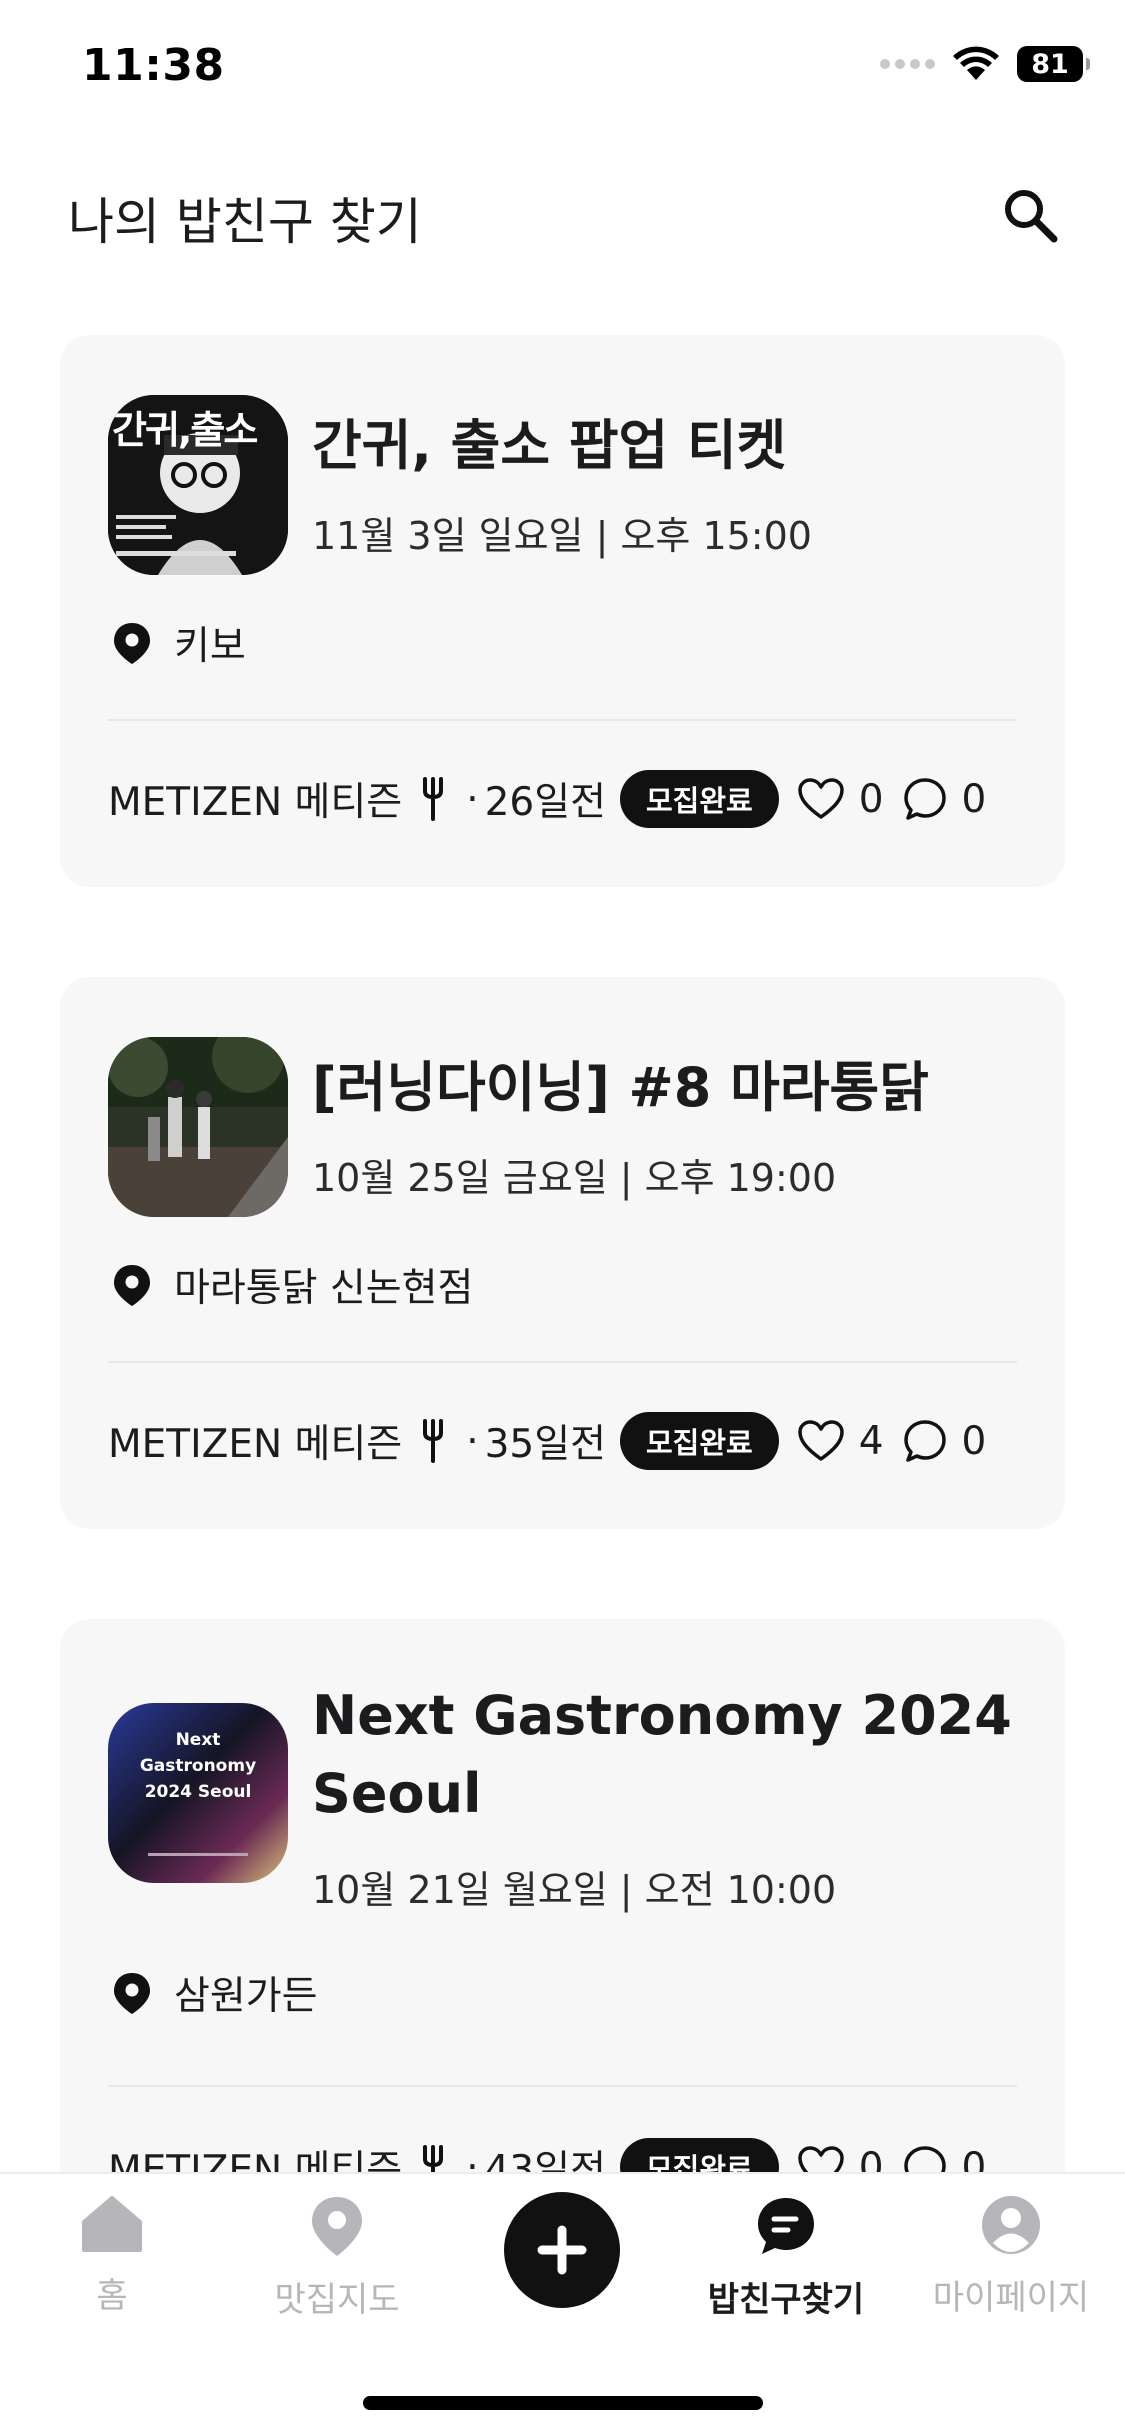 This screenshot has height=2436, width=1125. I want to click on chat-icon, so click(786, 2226).